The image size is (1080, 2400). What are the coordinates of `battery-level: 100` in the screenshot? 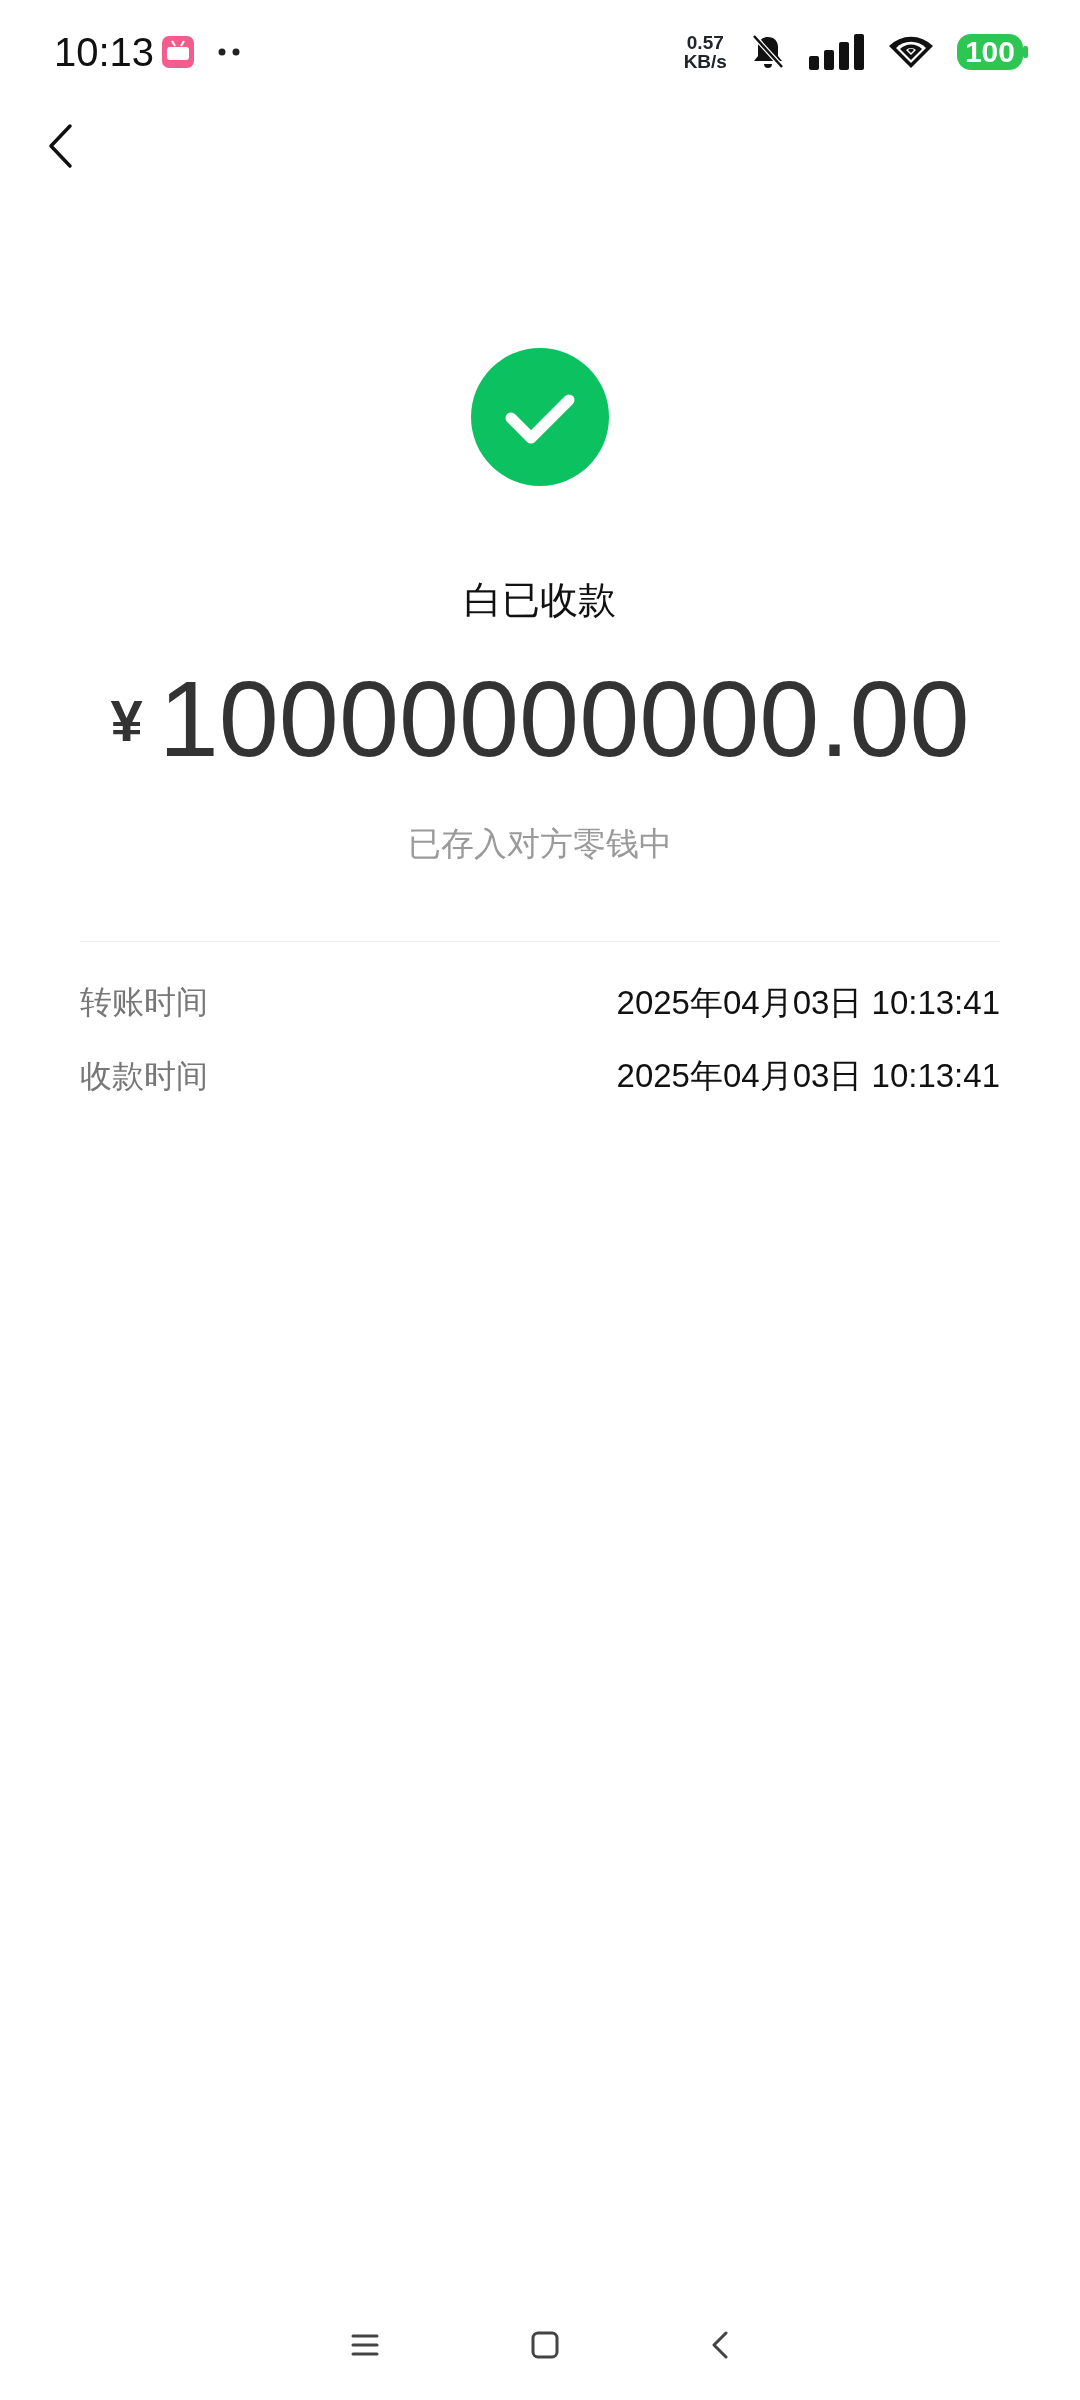 It's located at (989, 52).